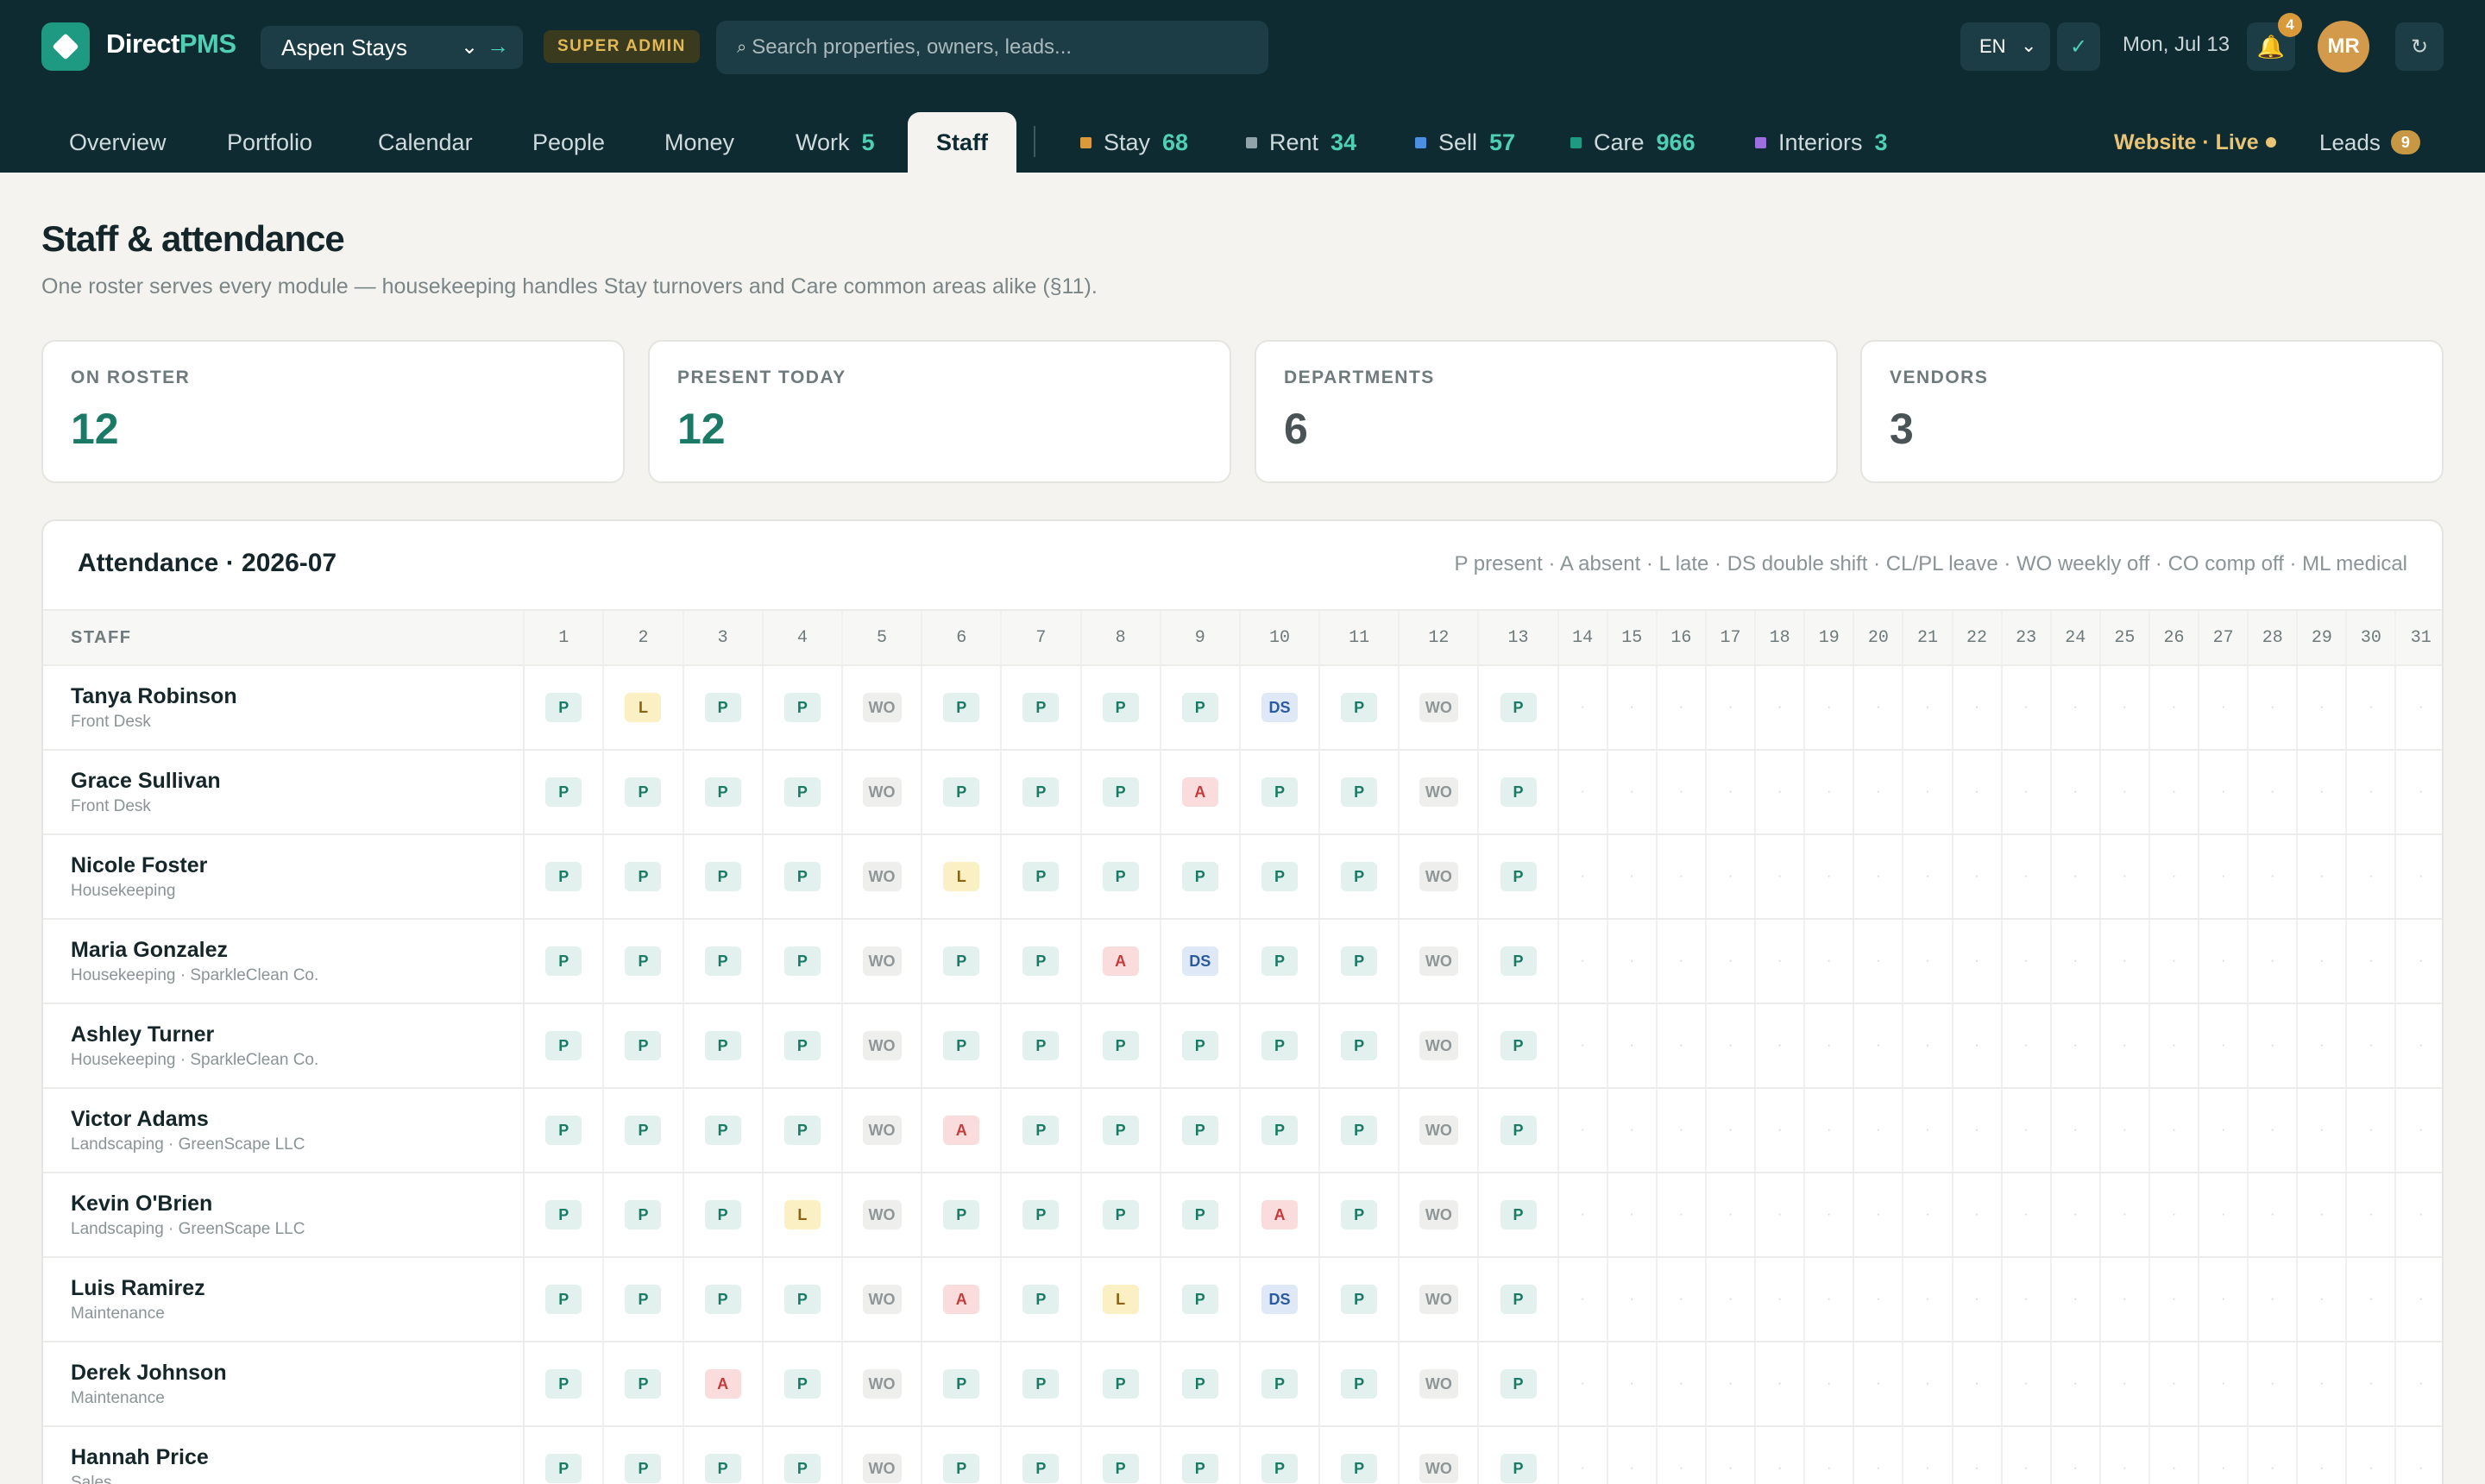 Image resolution: width=2485 pixels, height=1484 pixels. I want to click on staff-name: Kevin O'Brien, so click(297, 1204).